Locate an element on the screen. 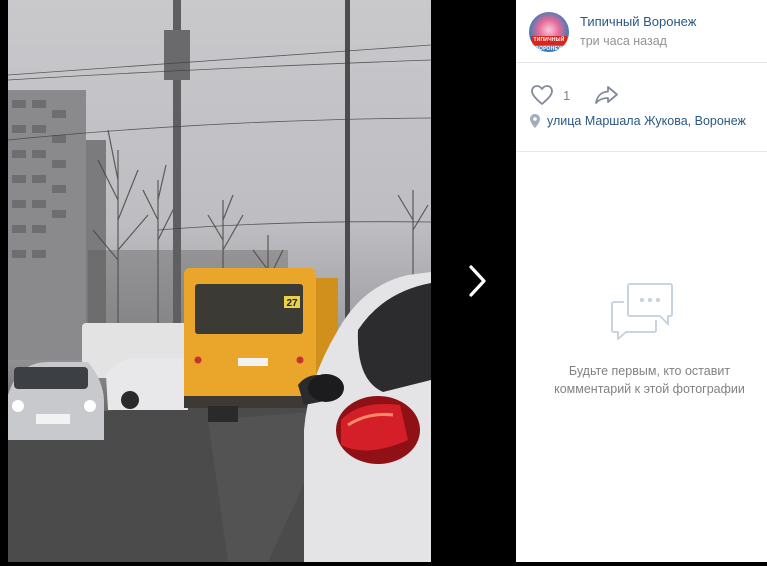 This screenshot has height=566, width=767. comments-empty-line-1: Будьте первым, кто оставит is located at coordinates (649, 371).